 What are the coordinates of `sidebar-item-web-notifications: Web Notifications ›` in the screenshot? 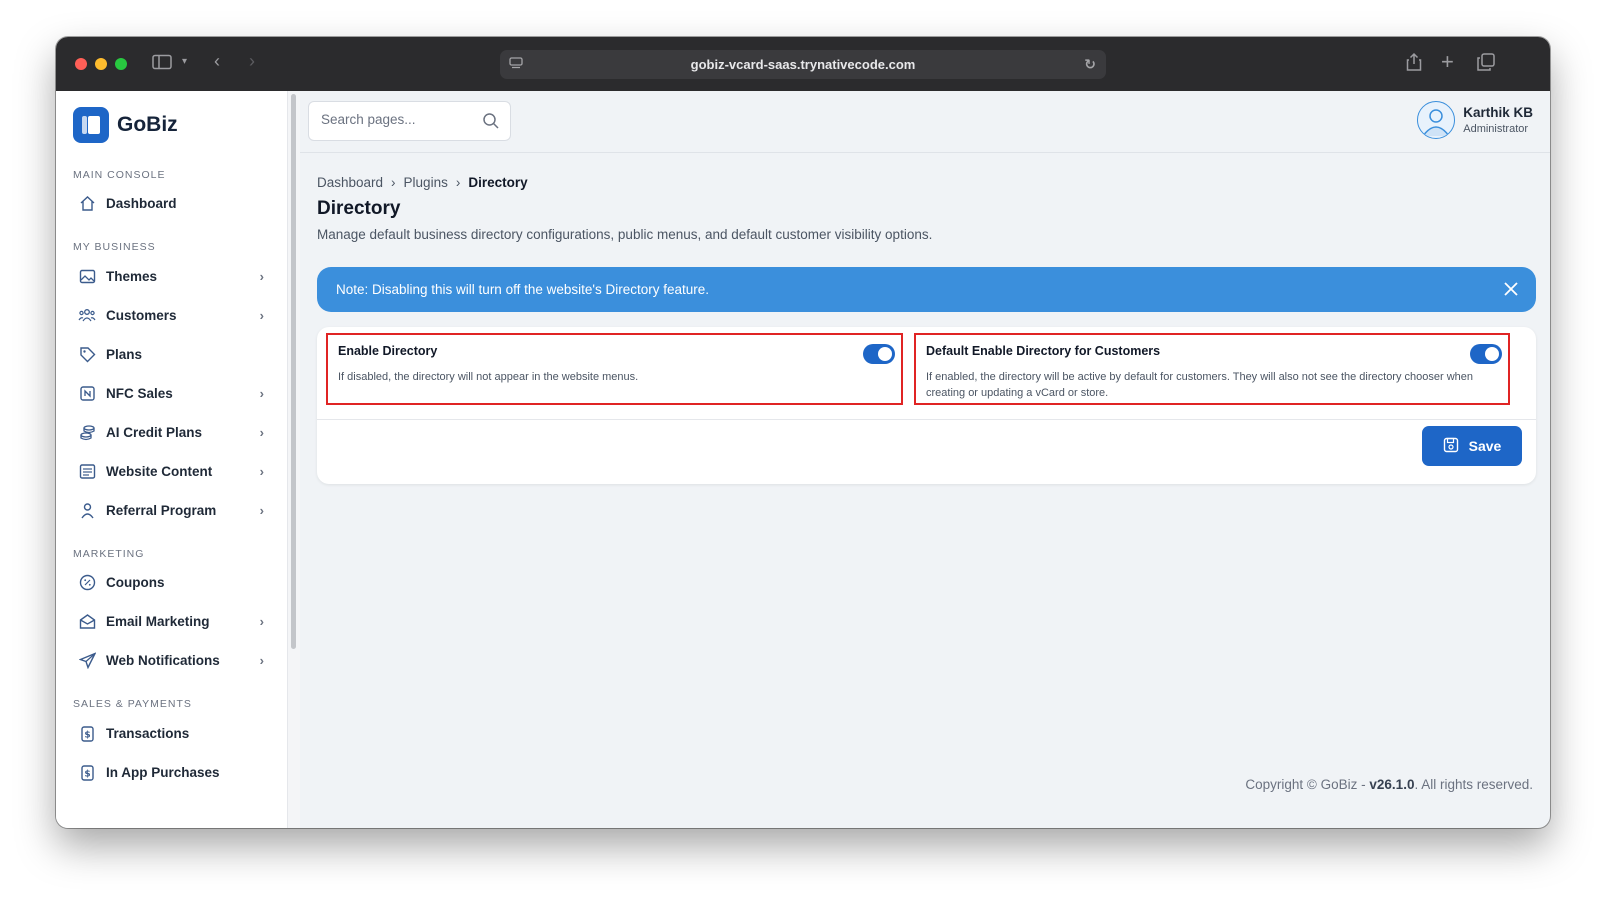 It's located at (171, 660).